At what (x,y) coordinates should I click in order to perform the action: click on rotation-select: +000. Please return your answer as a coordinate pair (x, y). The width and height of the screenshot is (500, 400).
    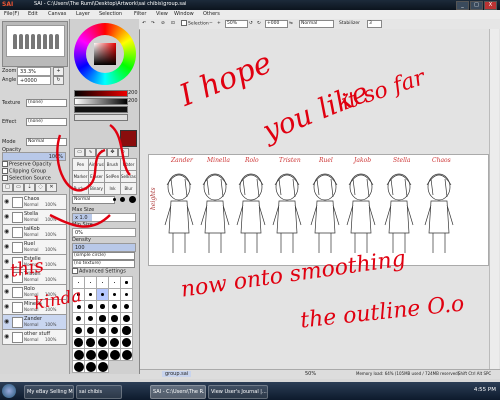
    Looking at the image, I should click on (276, 24).